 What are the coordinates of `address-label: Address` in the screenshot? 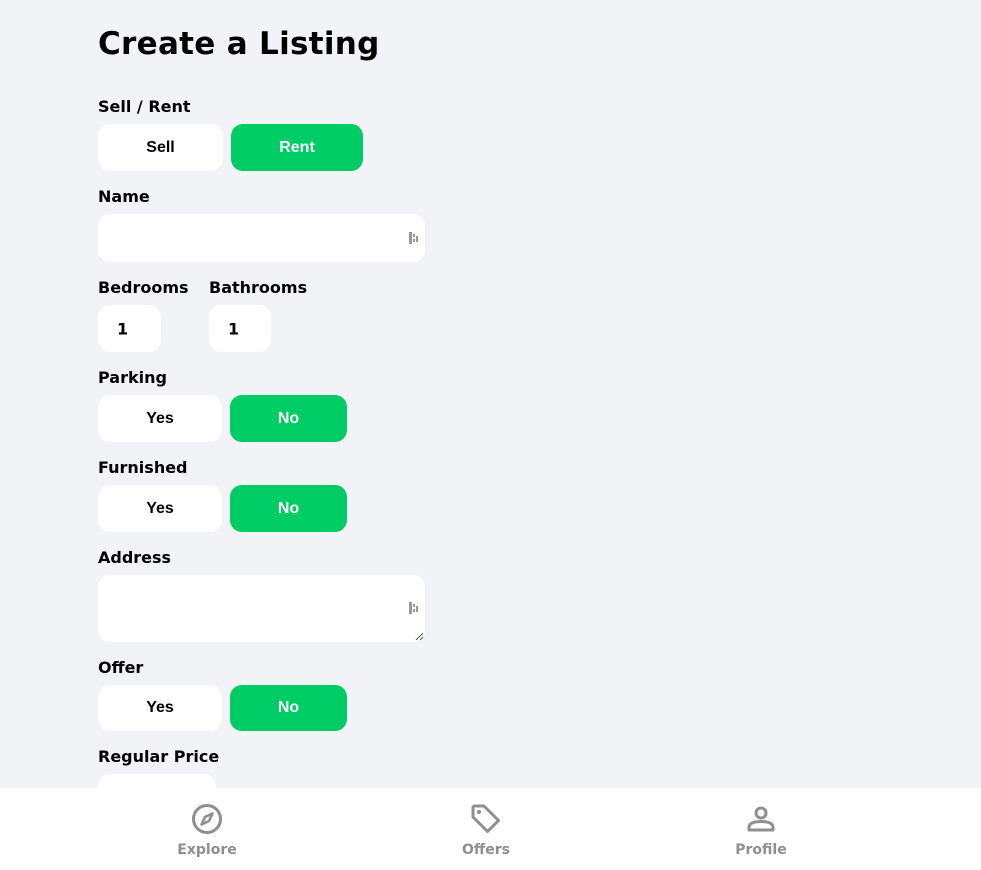 It's located at (135, 557).